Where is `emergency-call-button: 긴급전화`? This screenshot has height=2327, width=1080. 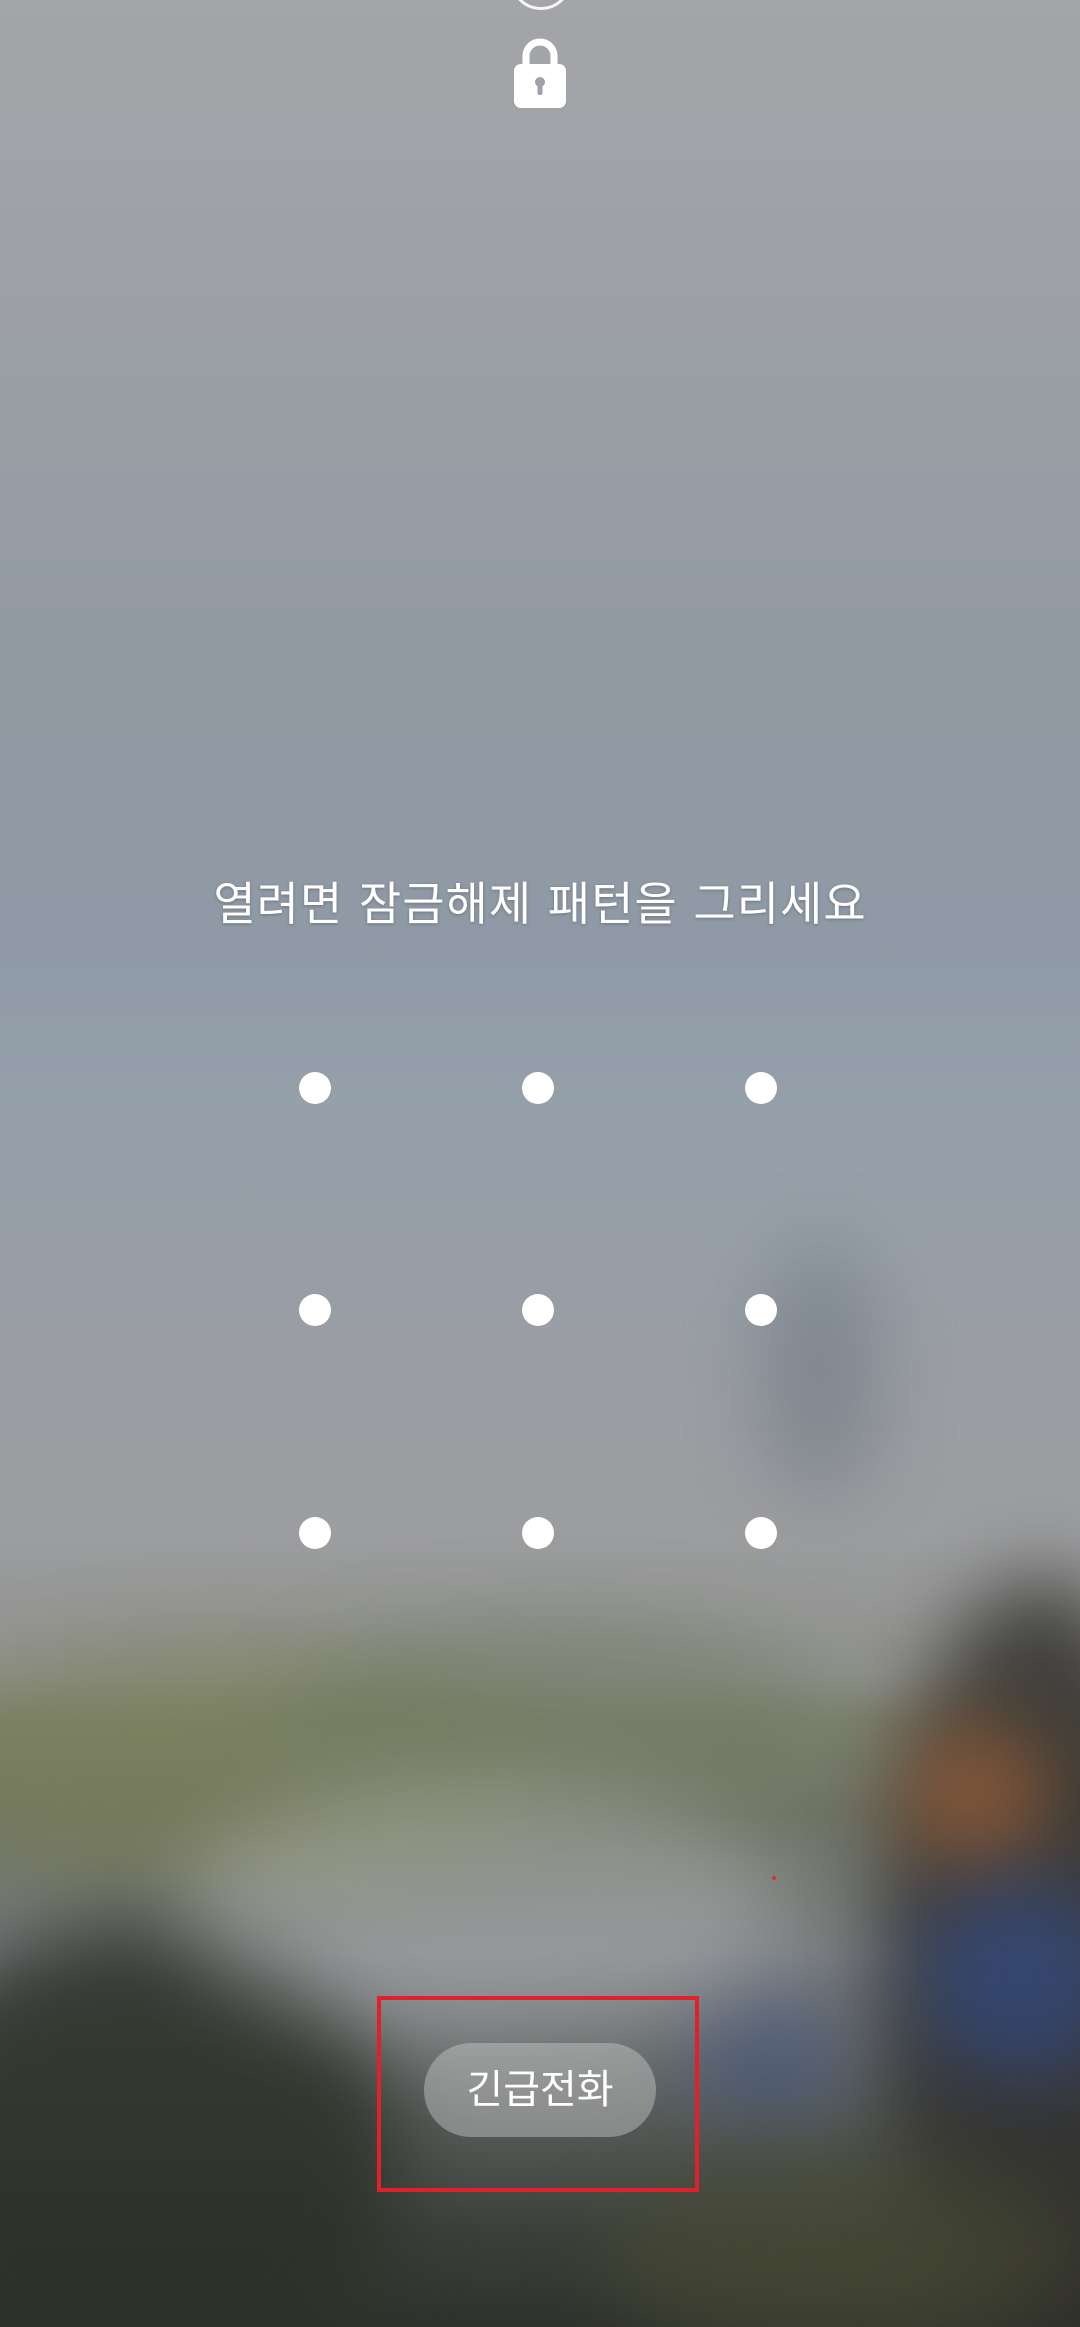 emergency-call-button: 긴급전화 is located at coordinates (540, 2090).